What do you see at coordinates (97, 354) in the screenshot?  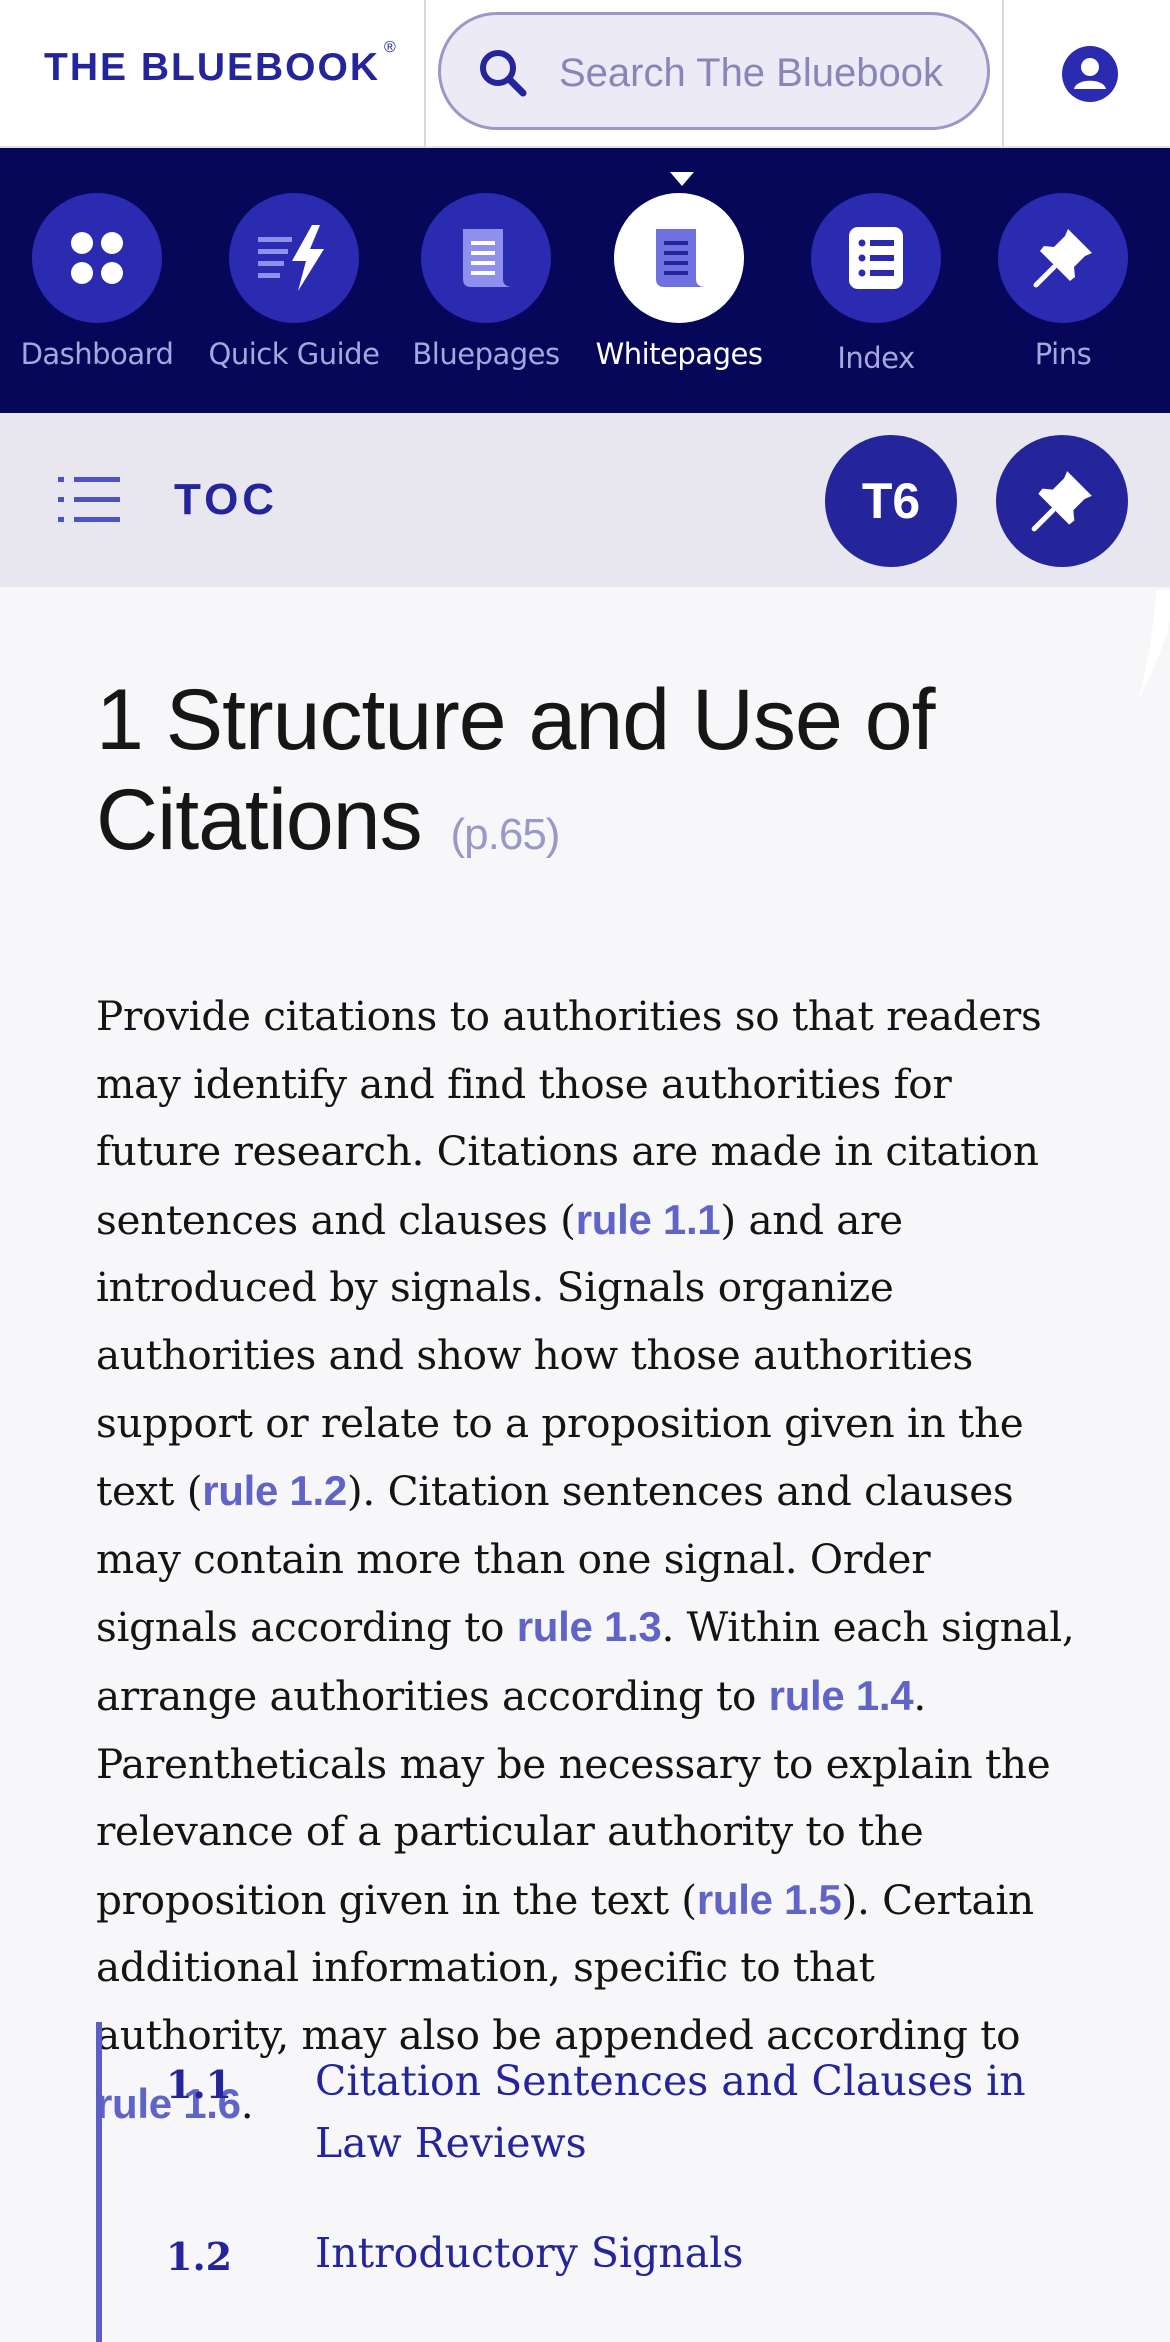 I see `nav-label: Dashboard` at bounding box center [97, 354].